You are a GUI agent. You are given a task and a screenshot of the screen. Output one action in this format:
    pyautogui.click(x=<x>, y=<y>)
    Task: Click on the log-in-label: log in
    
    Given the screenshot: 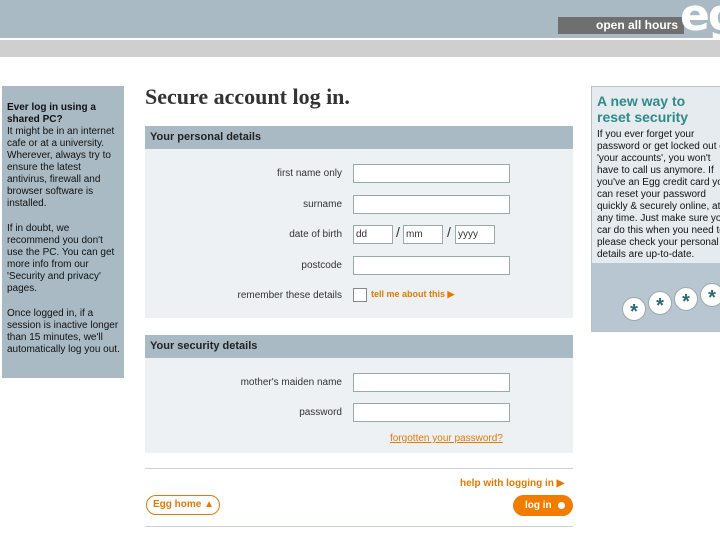 What is the action you would take?
    pyautogui.click(x=538, y=505)
    